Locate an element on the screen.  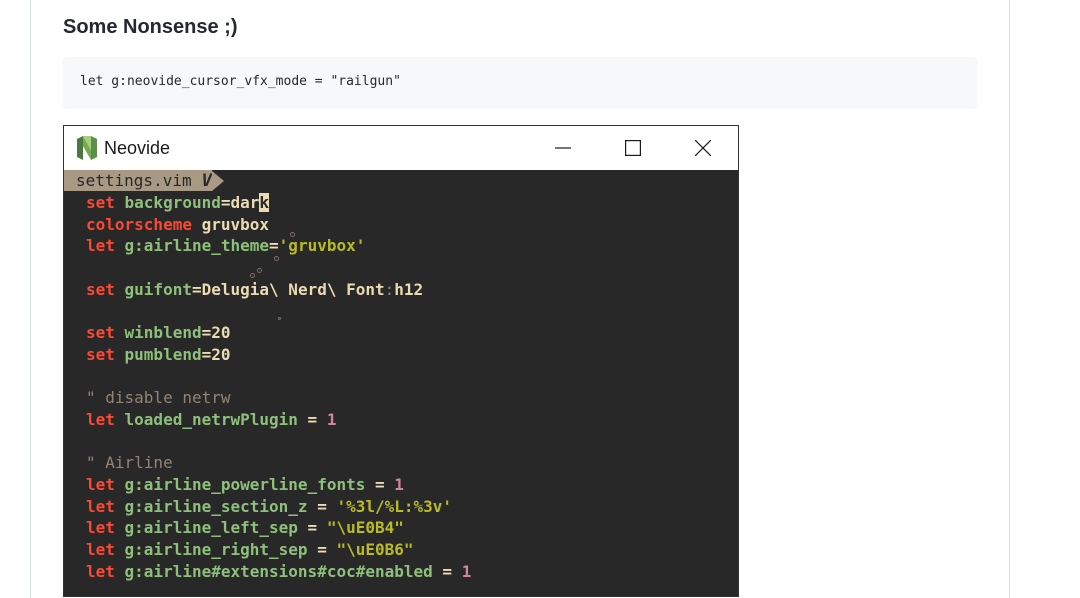
code-line: set winblend=20 is located at coordinates (278, 333).